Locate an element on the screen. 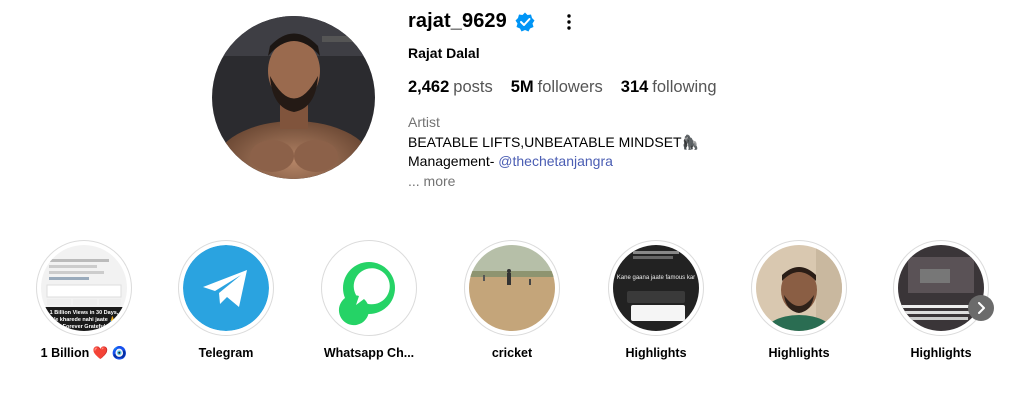 Image resolution: width=1024 pixels, height=401 pixels. management-handle-link: @thechetanjangra is located at coordinates (555, 161).